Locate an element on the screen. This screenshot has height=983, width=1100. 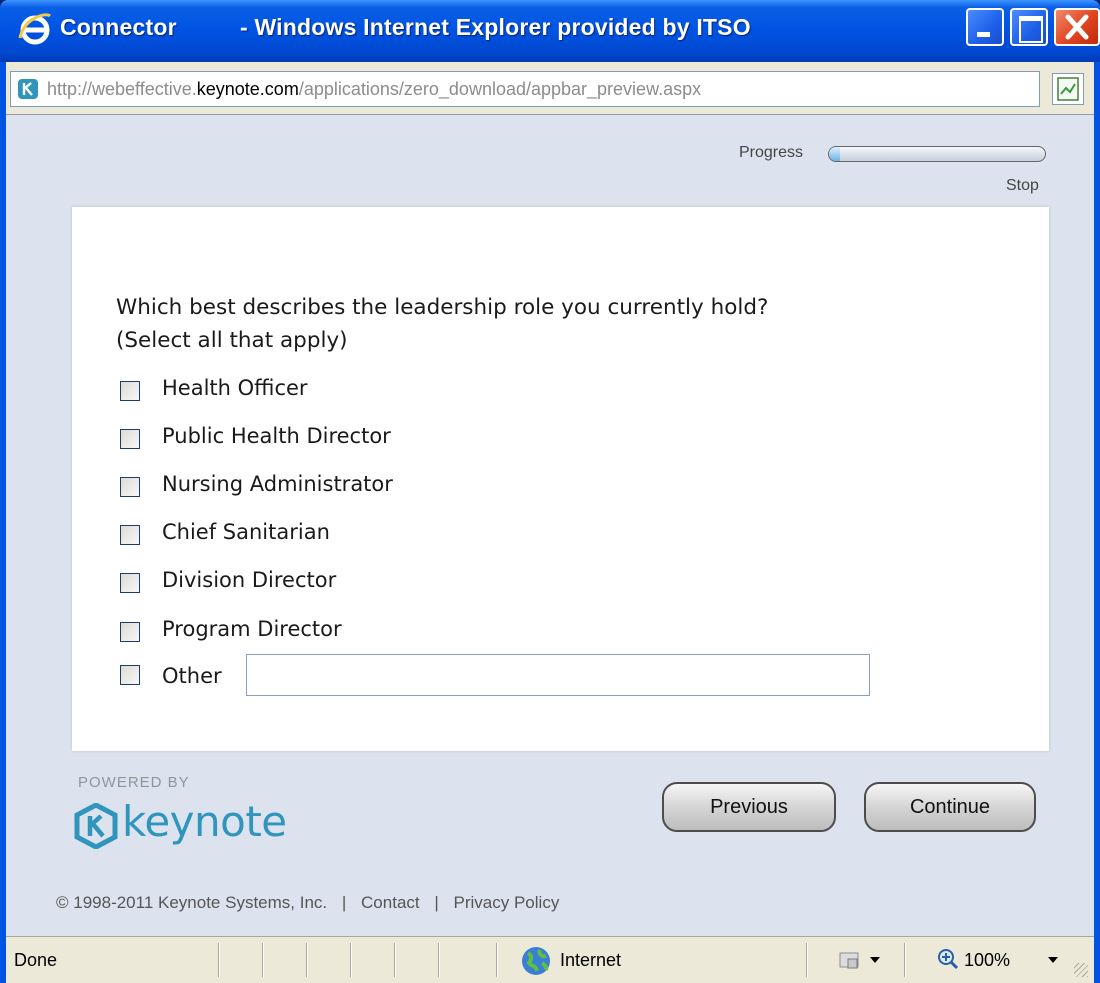
feed-button is located at coordinates (1068, 89).